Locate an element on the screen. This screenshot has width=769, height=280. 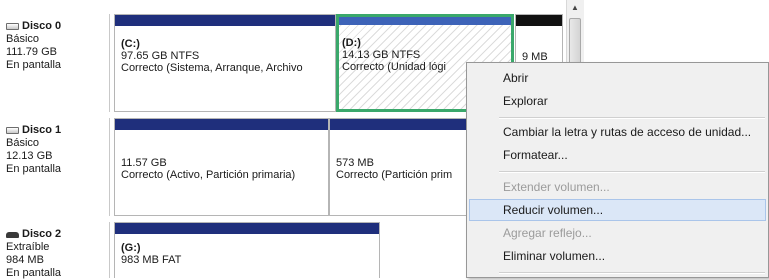
partition-label: (C:) is located at coordinates (130, 44).